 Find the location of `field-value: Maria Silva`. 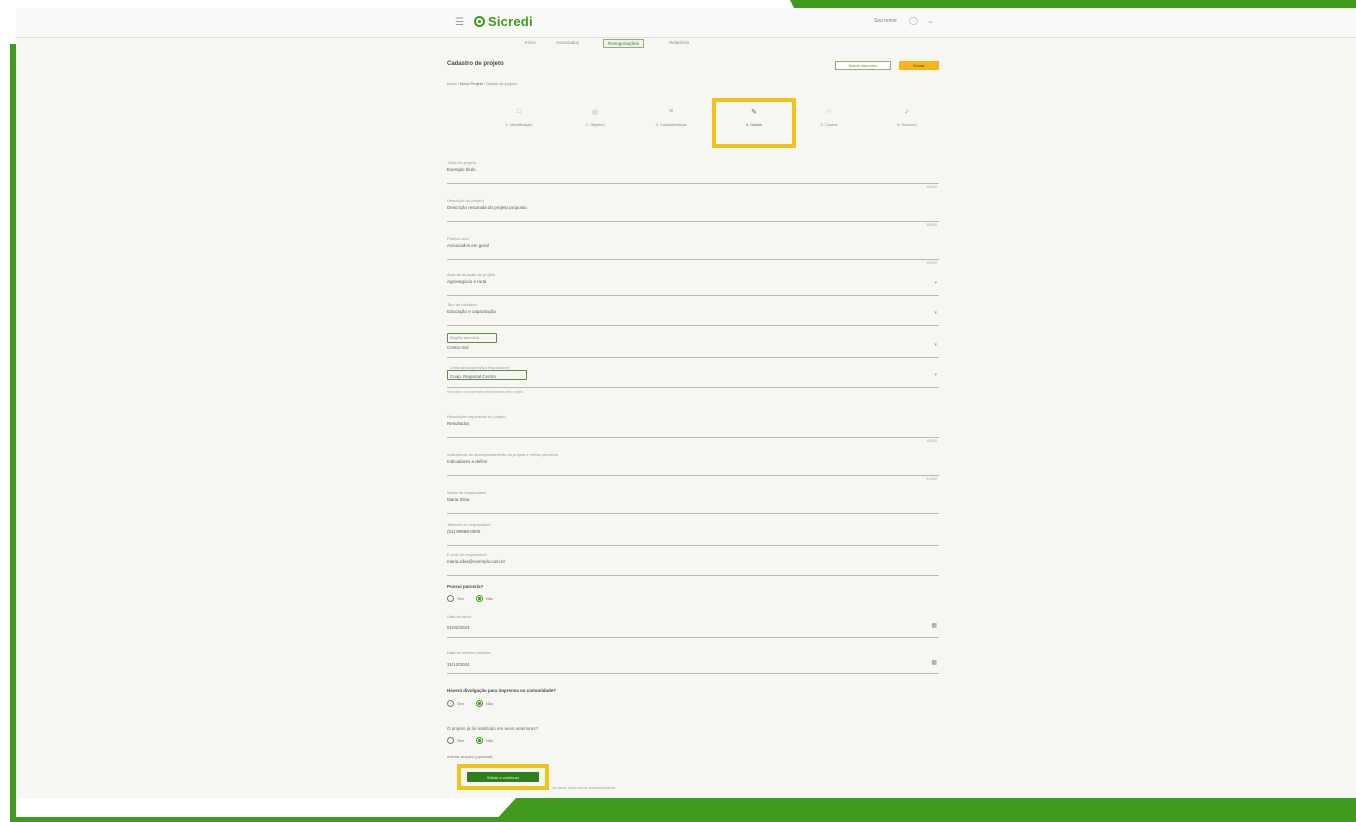

field-value: Maria Silva is located at coordinates (458, 499).